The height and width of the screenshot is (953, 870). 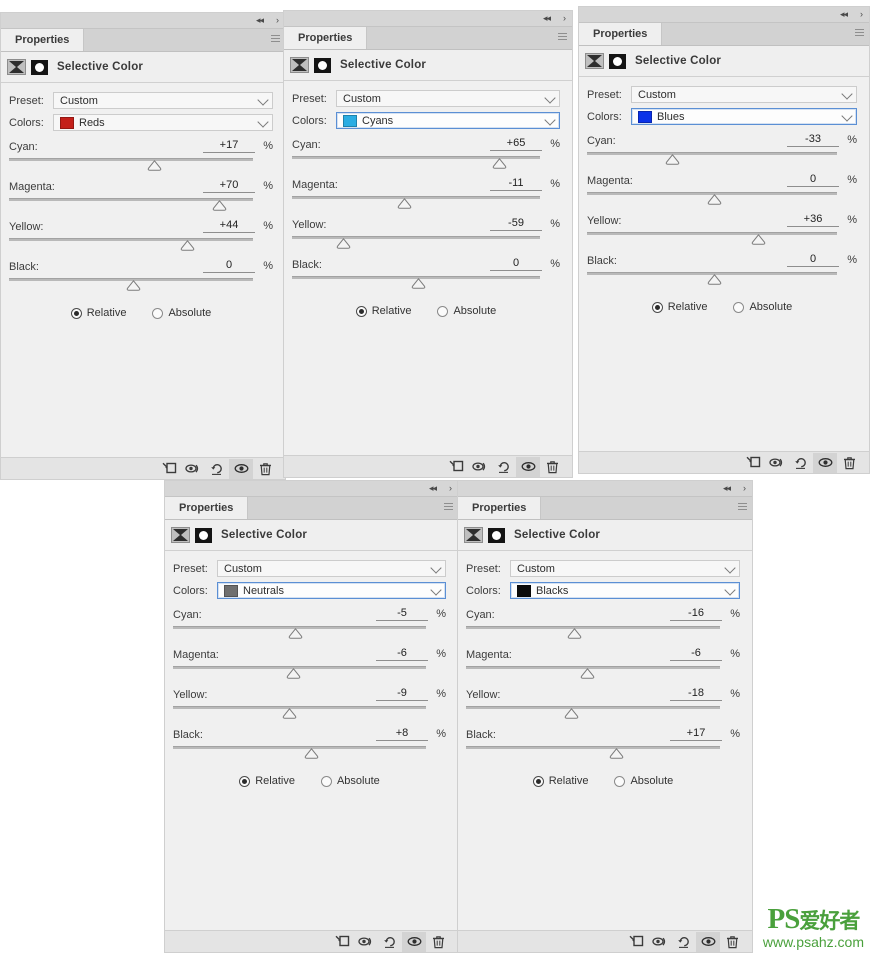 I want to click on slider-value-input: -11, so click(x=516, y=184).